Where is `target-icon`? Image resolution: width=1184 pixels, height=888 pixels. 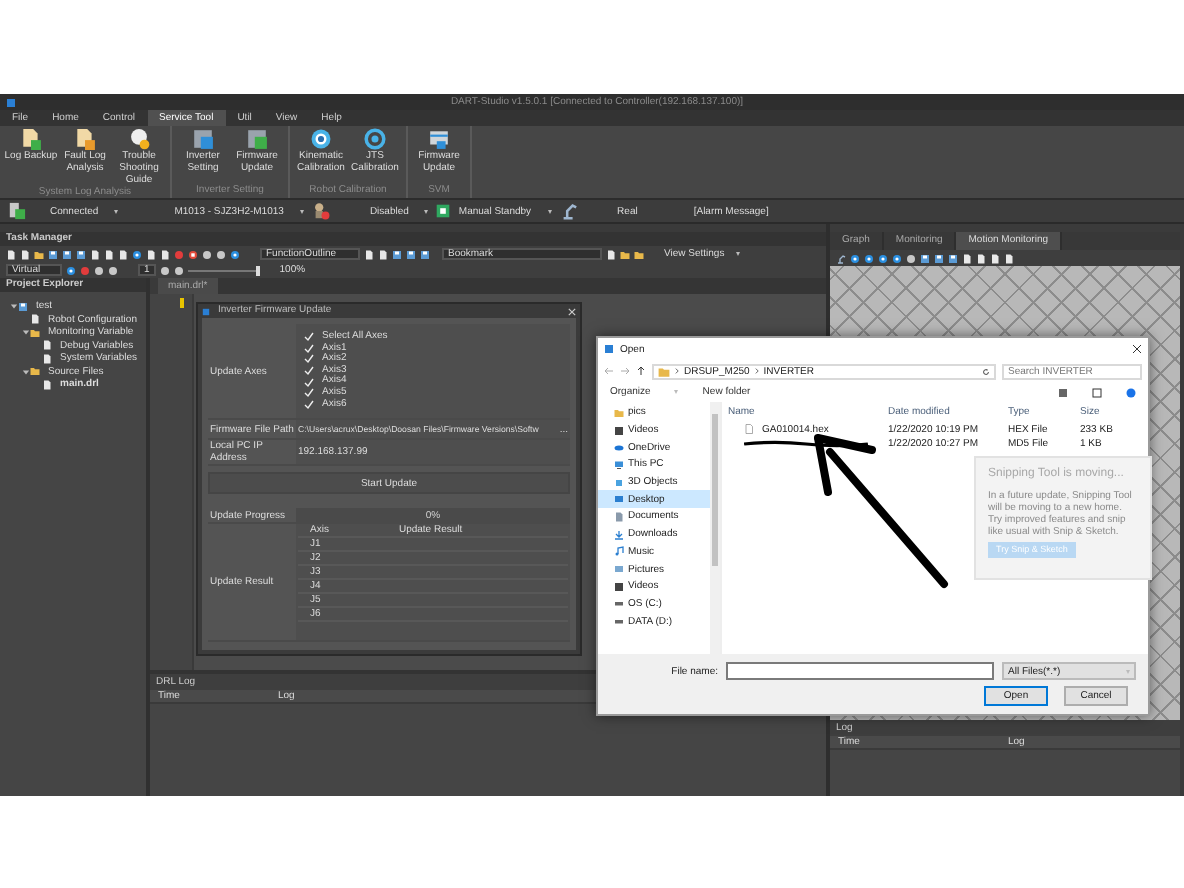
target-icon is located at coordinates (321, 139).